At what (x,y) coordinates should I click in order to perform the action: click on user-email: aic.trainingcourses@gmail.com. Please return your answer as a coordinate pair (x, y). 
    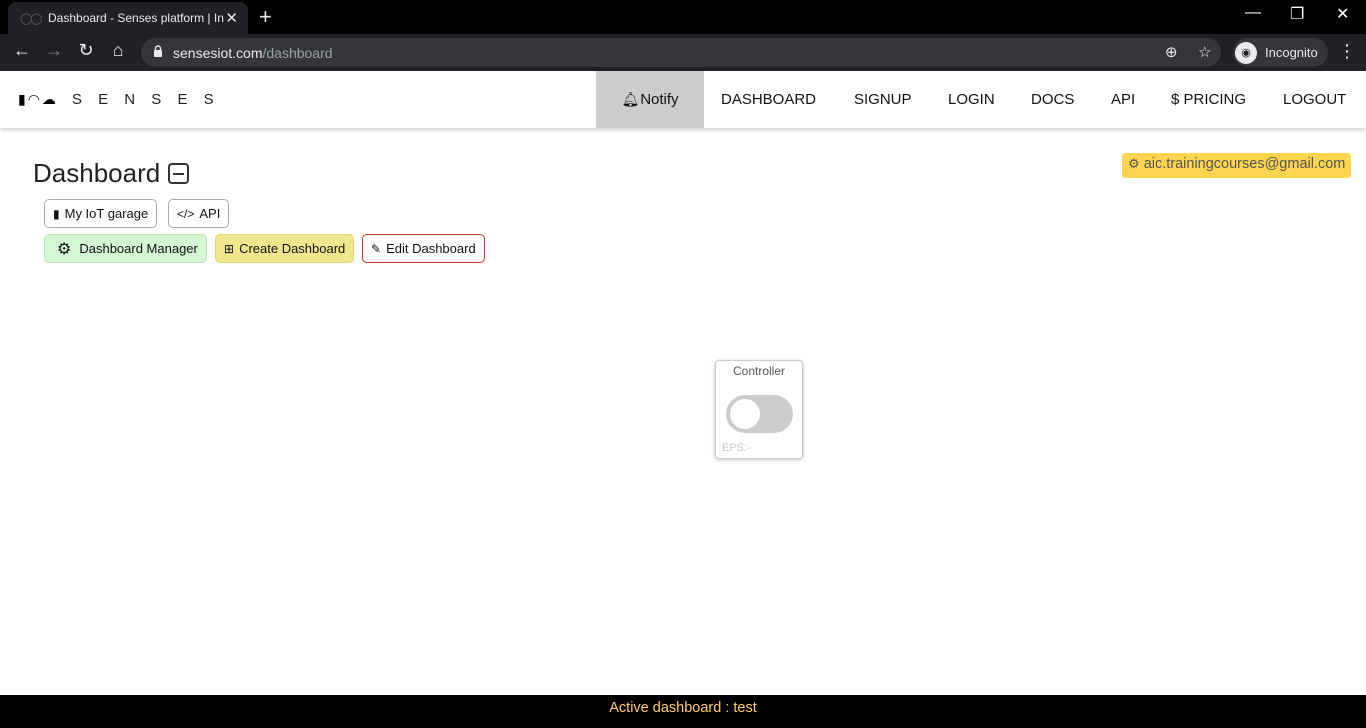
    Looking at the image, I should click on (1244, 164).